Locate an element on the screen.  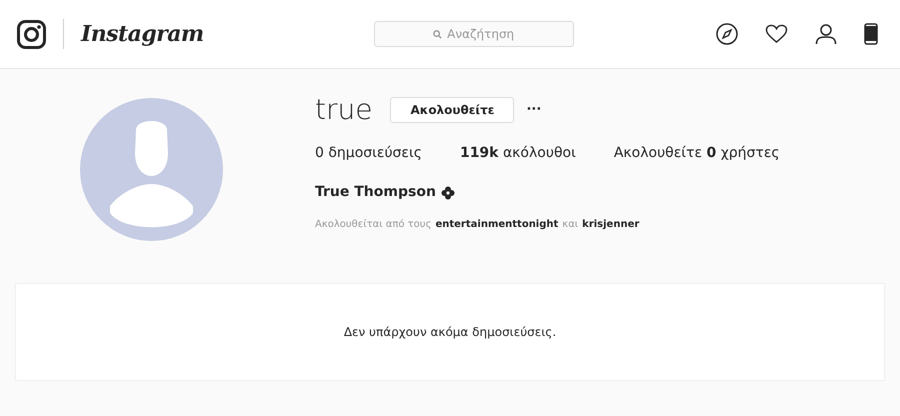
profile-stat: 119k ακόλουθοι is located at coordinates (518, 153).